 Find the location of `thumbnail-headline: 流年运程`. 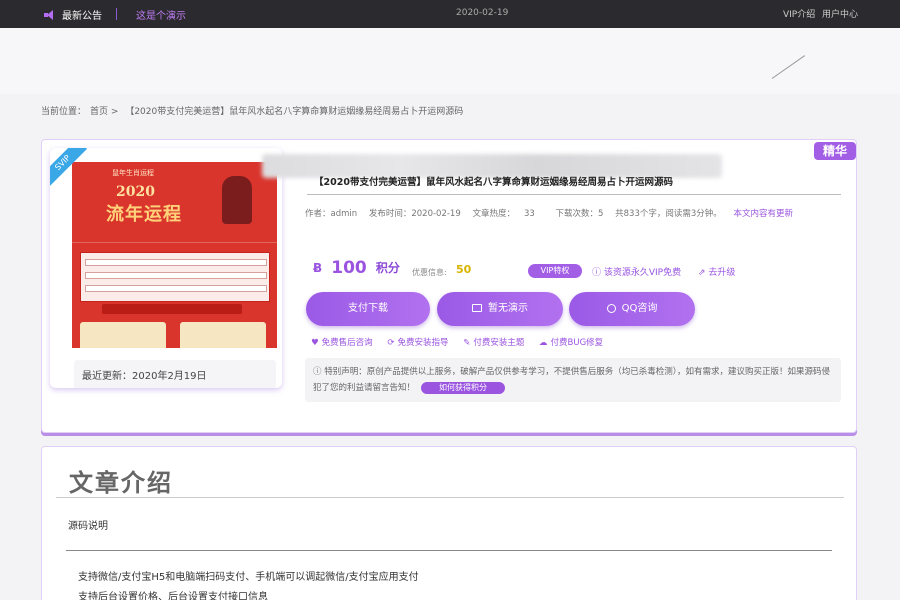

thumbnail-headline: 流年运程 is located at coordinates (144, 214).